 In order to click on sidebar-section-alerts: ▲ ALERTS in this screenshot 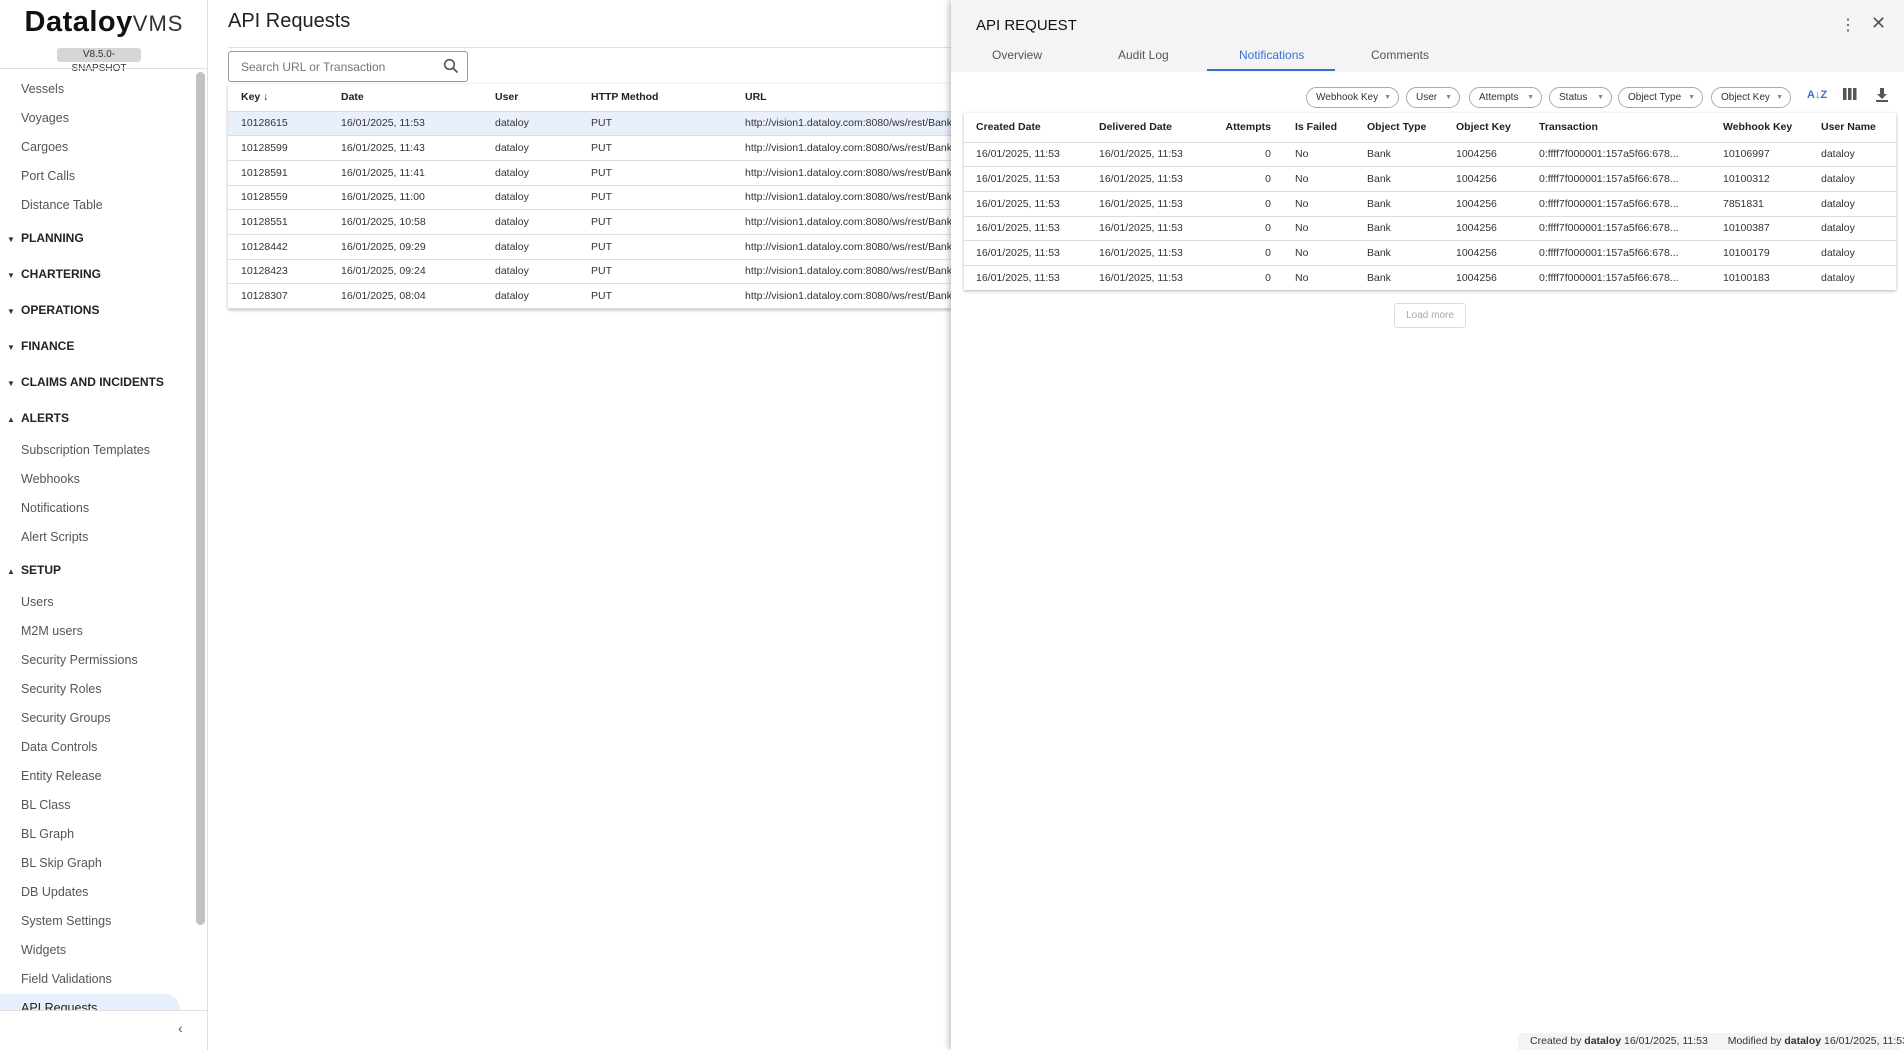, I will do `click(97, 418)`.